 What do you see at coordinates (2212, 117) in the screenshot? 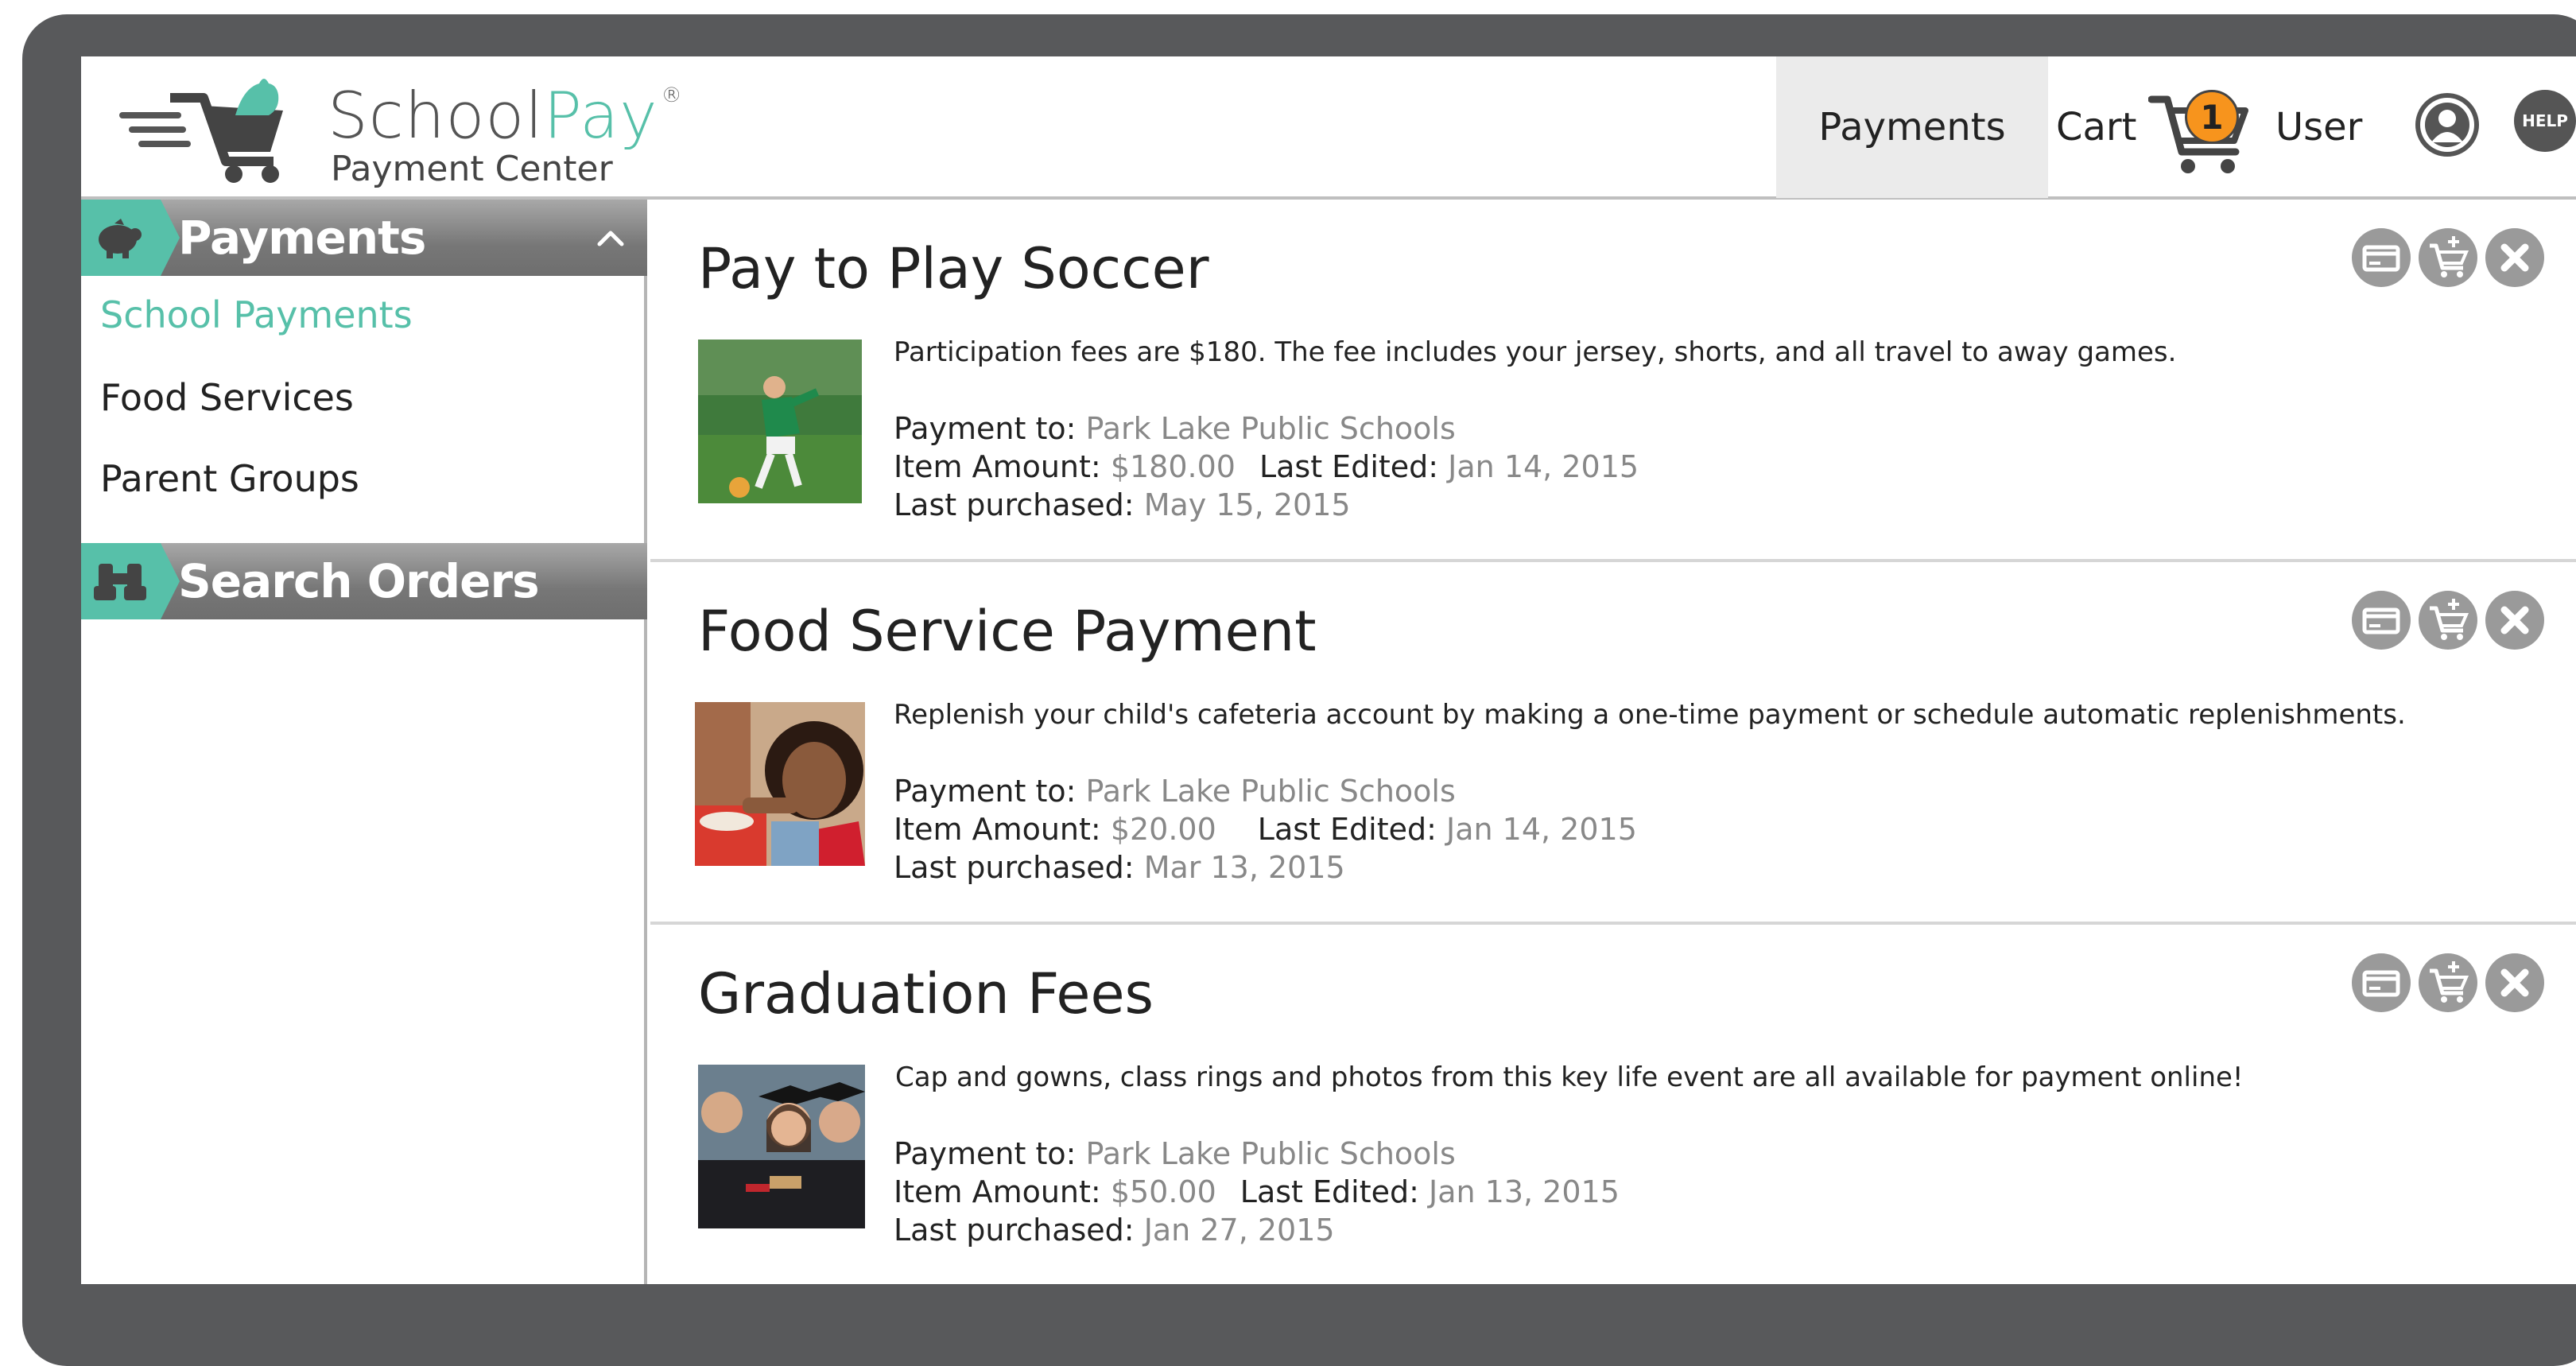
I see `cart-count-badge: 1` at bounding box center [2212, 117].